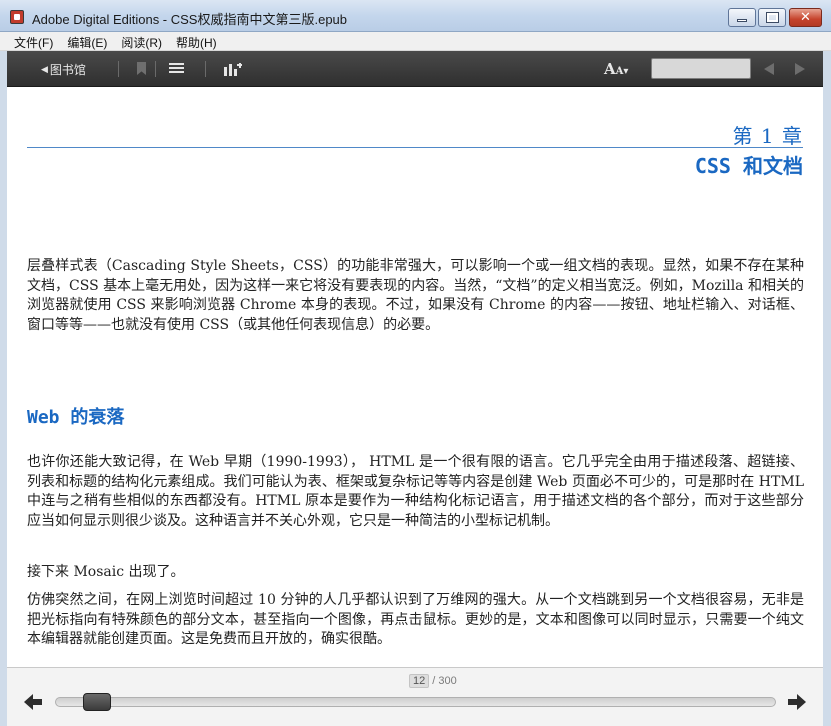  Describe the element at coordinates (67, 70) in the screenshot. I see `library-label: 图书馆` at that location.